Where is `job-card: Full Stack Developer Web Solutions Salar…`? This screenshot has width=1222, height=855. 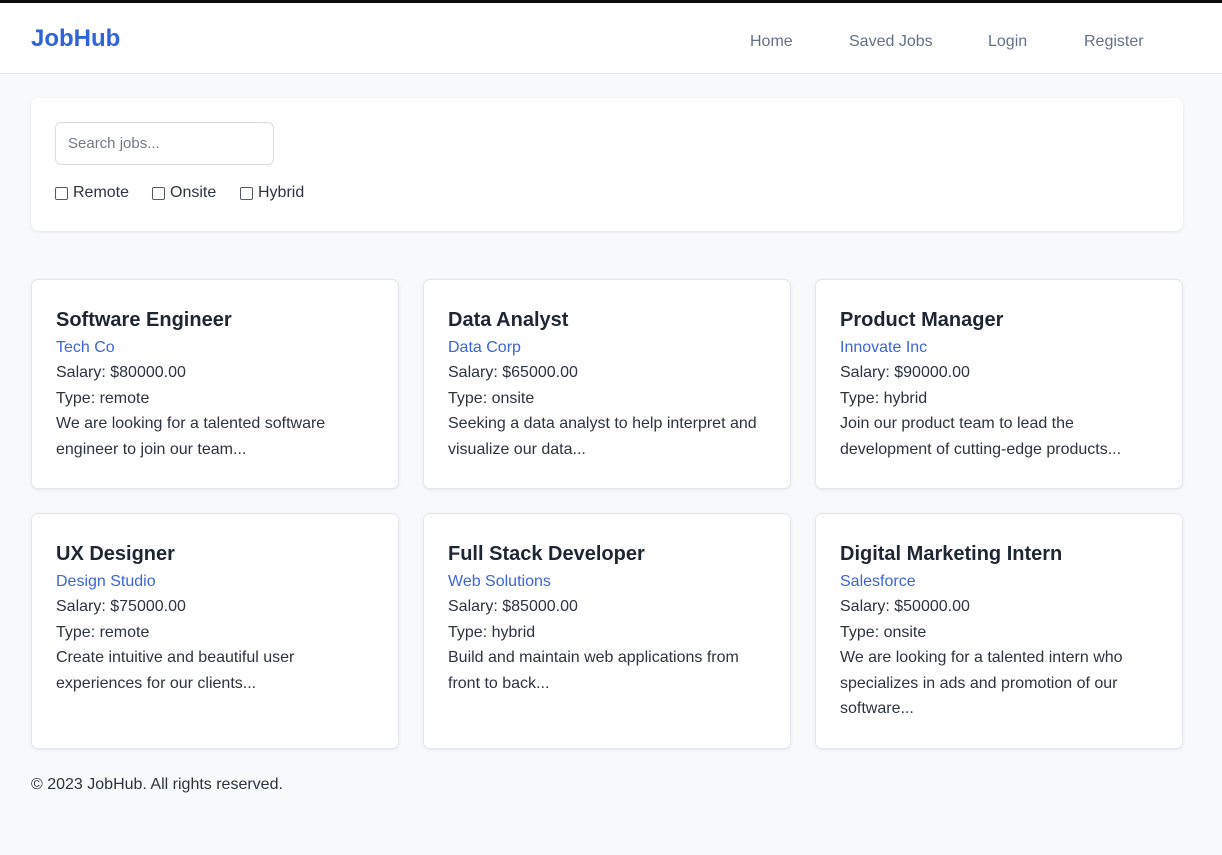
job-card: Full Stack Developer Web Solutions Salar… is located at coordinates (607, 631).